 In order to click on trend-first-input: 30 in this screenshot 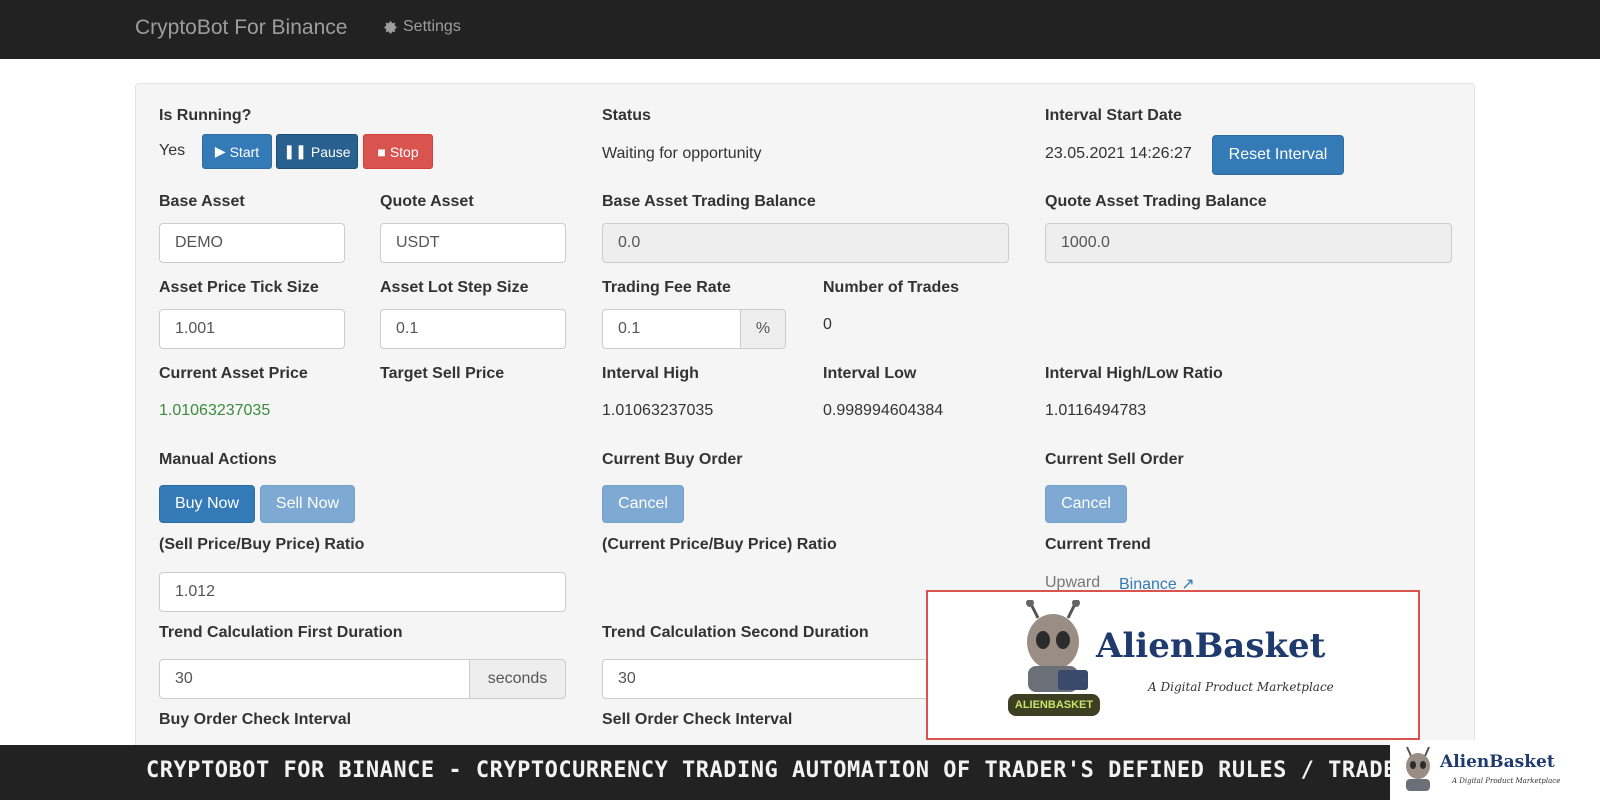, I will do `click(314, 679)`.